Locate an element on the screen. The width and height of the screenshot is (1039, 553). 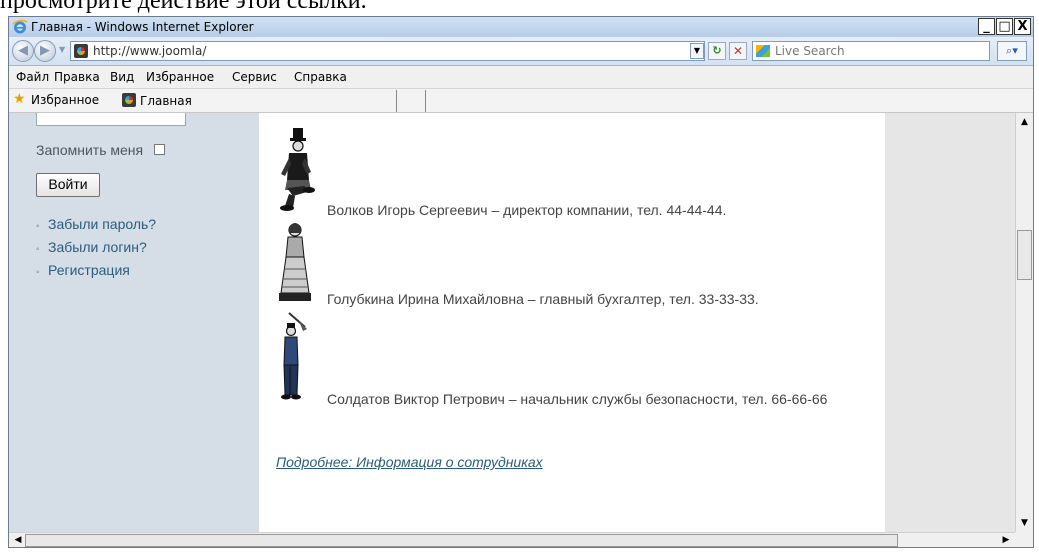
more-info-link: Подробнее: Информация о сотрудниках is located at coordinates (409, 462).